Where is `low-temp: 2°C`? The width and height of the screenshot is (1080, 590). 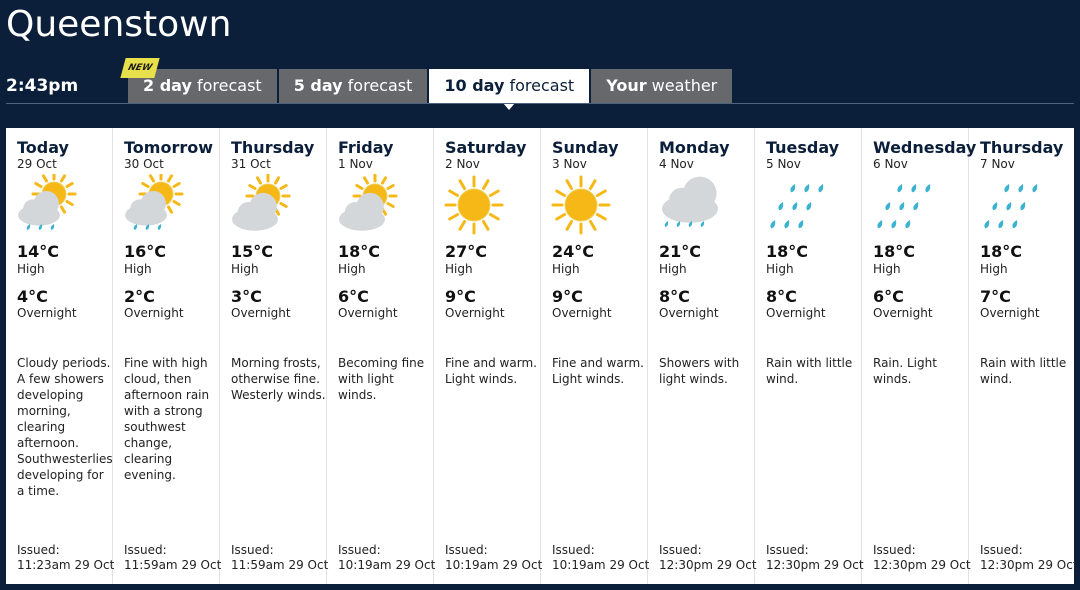 low-temp: 2°C is located at coordinates (139, 296).